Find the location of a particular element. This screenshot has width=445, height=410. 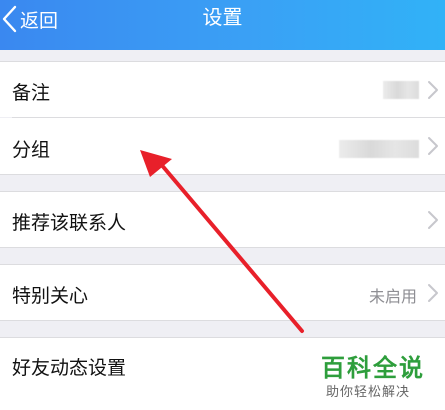

page-title: 设置 is located at coordinates (222, 17).